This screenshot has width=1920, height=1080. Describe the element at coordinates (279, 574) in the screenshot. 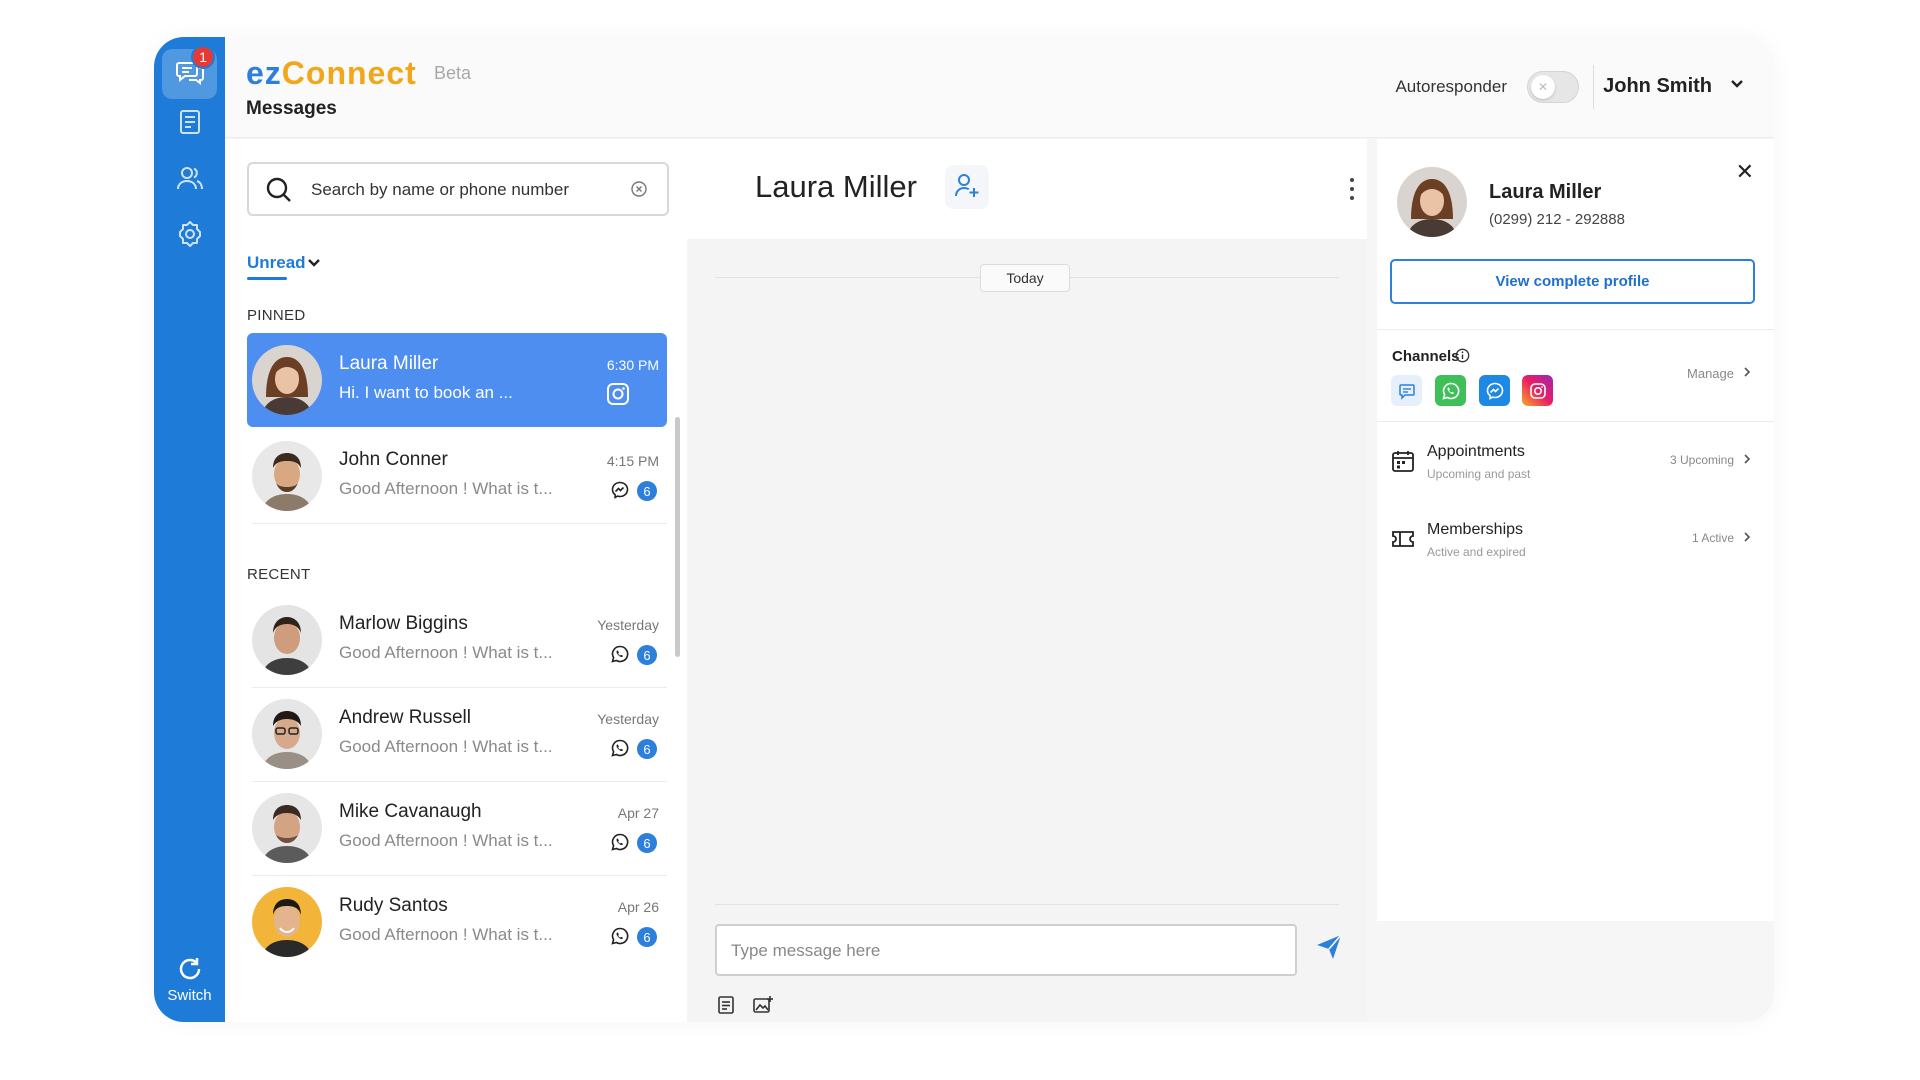

I see `recent-section-label: RECENT` at that location.